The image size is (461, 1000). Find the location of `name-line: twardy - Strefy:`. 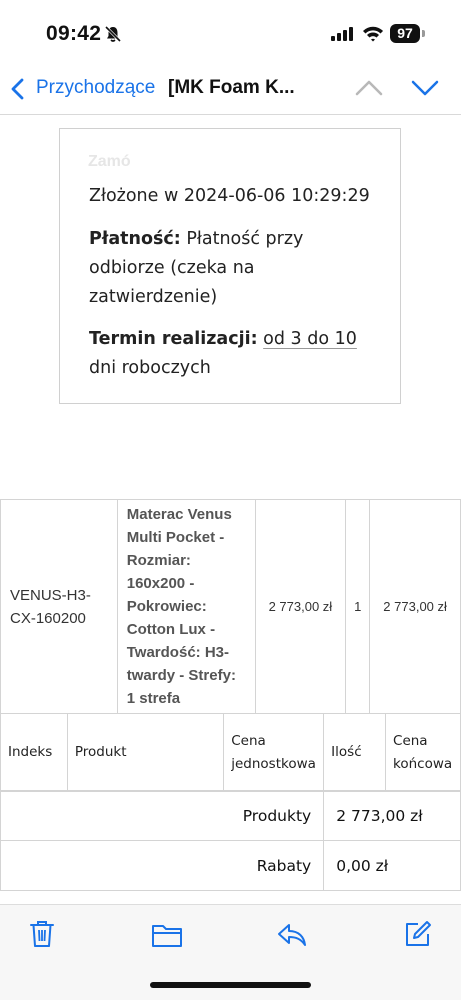

name-line: twardy - Strefy: is located at coordinates (181, 675).